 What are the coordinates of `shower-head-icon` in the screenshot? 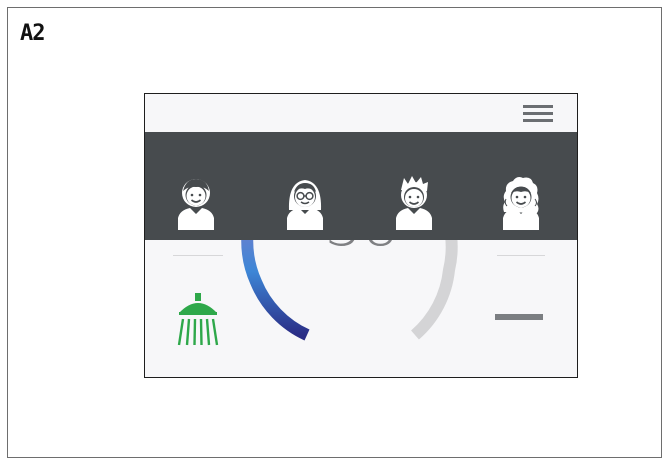 It's located at (198, 319).